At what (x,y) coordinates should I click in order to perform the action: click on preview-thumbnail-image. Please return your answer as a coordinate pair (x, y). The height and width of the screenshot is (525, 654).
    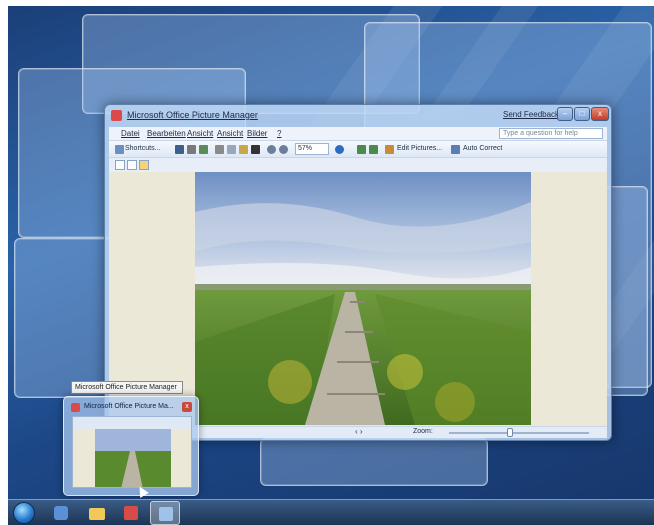
    Looking at the image, I should click on (132, 452).